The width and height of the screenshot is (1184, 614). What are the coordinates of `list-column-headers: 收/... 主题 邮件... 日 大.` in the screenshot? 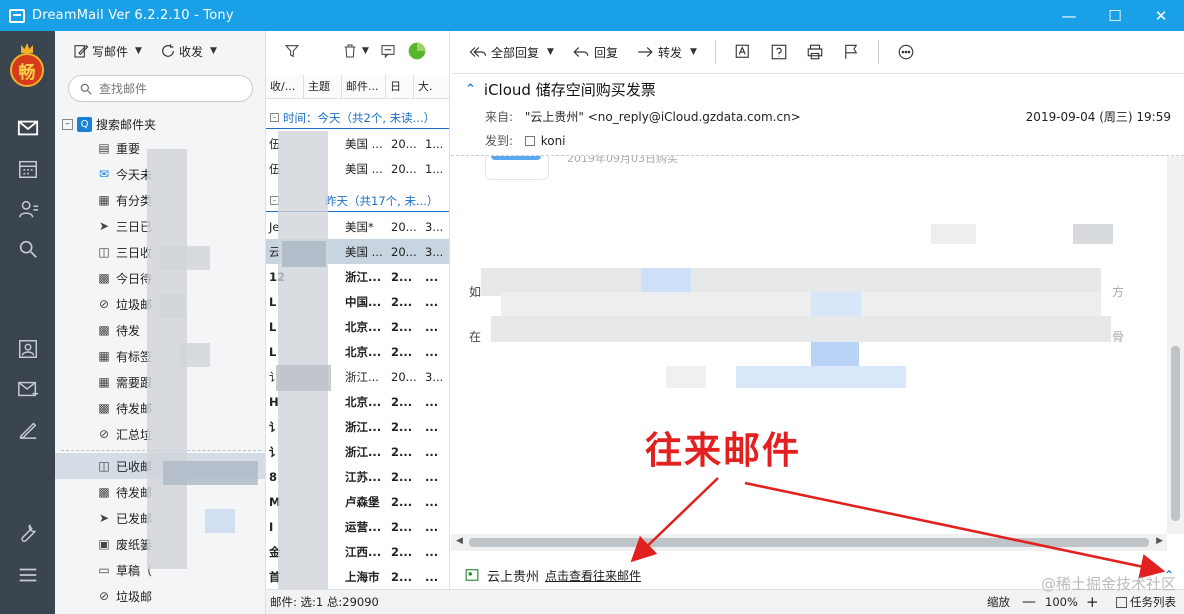 It's located at (357, 86).